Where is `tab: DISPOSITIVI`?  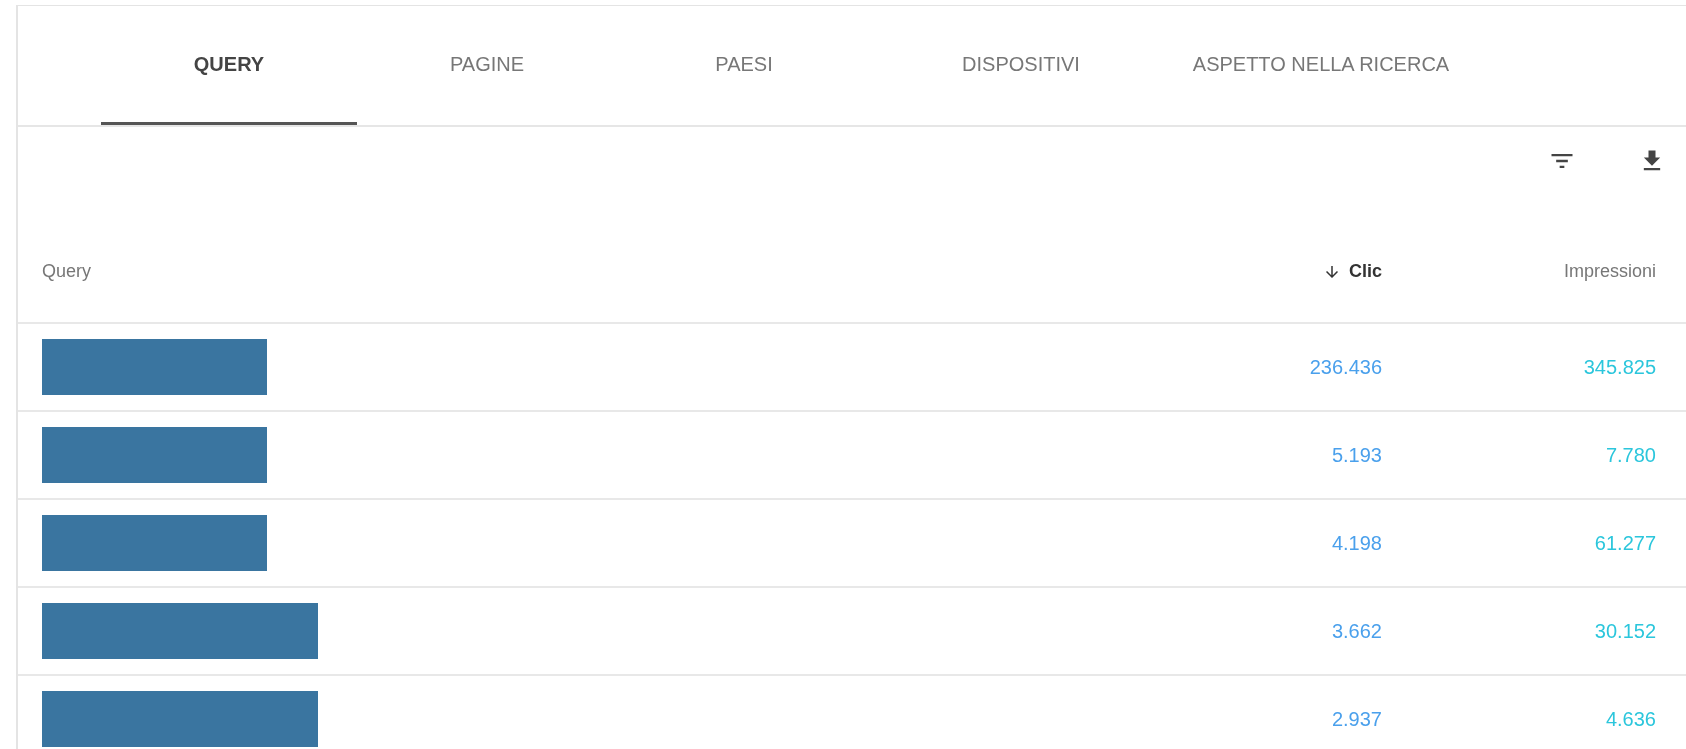 tab: DISPOSITIVI is located at coordinates (1021, 65).